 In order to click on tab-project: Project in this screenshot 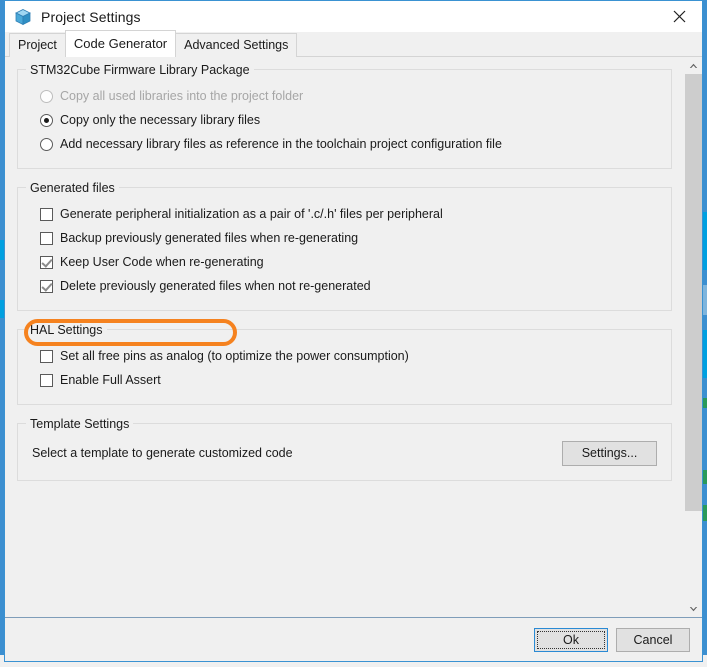, I will do `click(37, 44)`.